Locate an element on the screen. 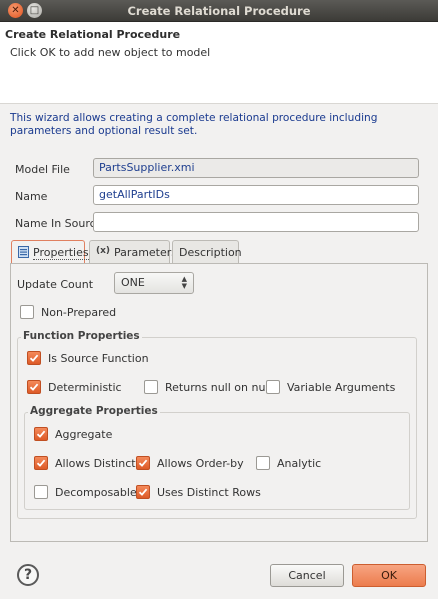 The image size is (438, 599). name-input: getAllPartIDs is located at coordinates (256, 195).